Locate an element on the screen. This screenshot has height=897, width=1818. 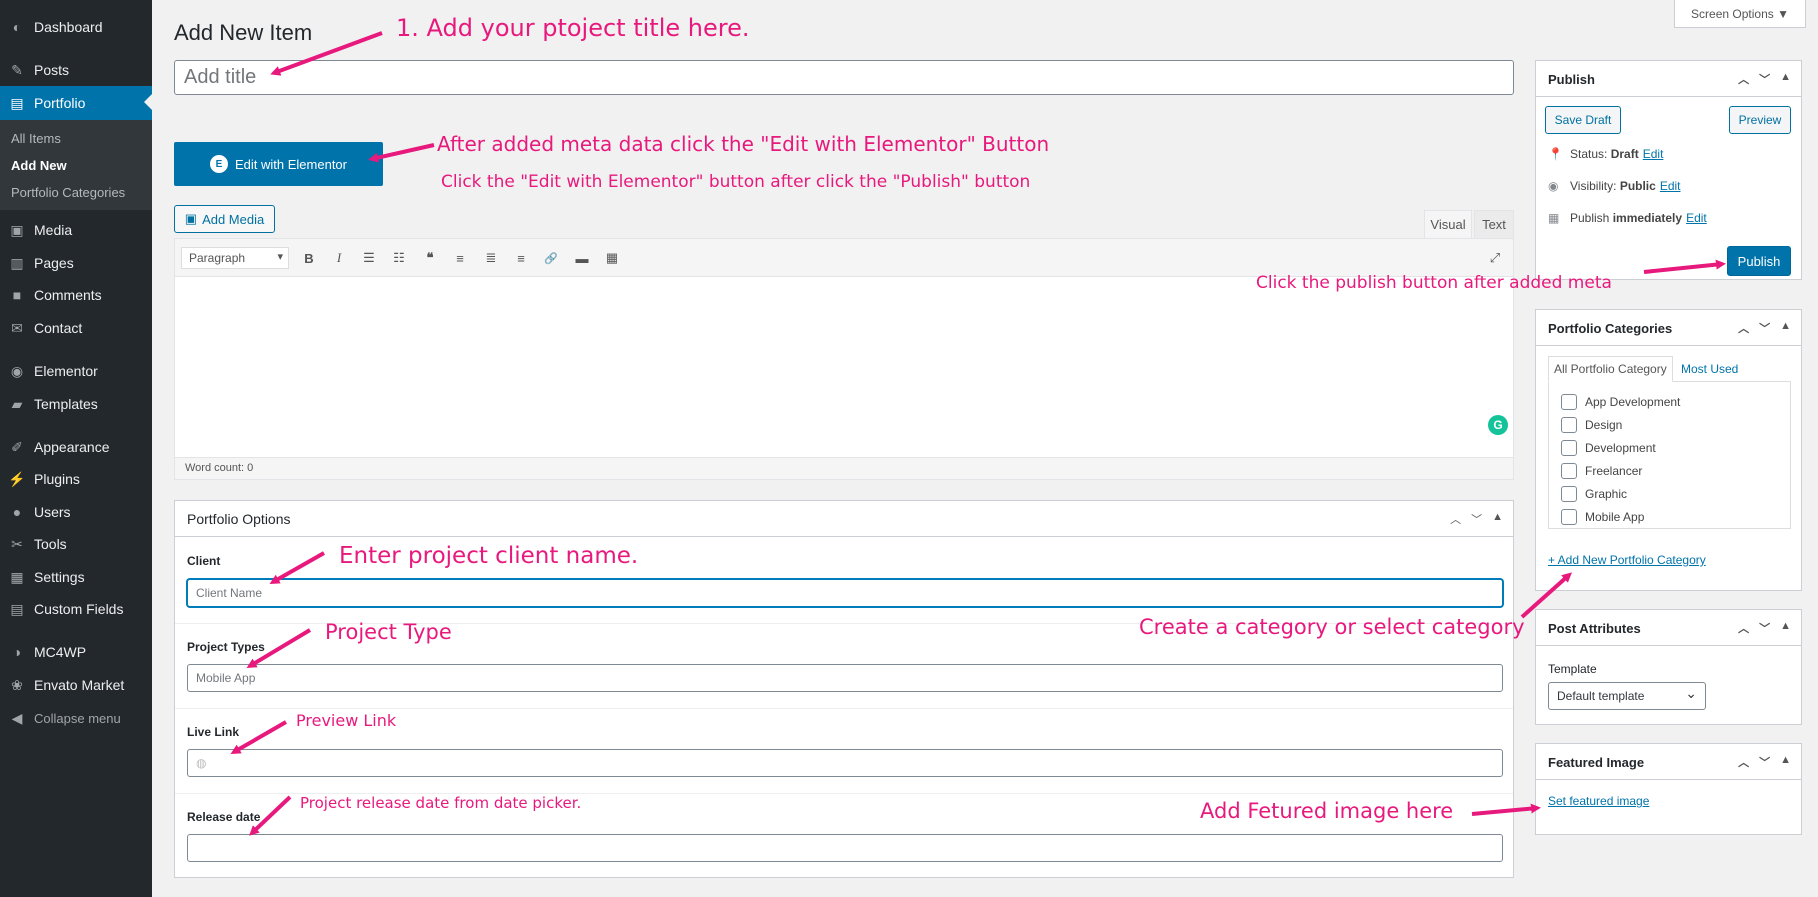
collapse-menu: ◀ Collapse menu is located at coordinates (76, 718).